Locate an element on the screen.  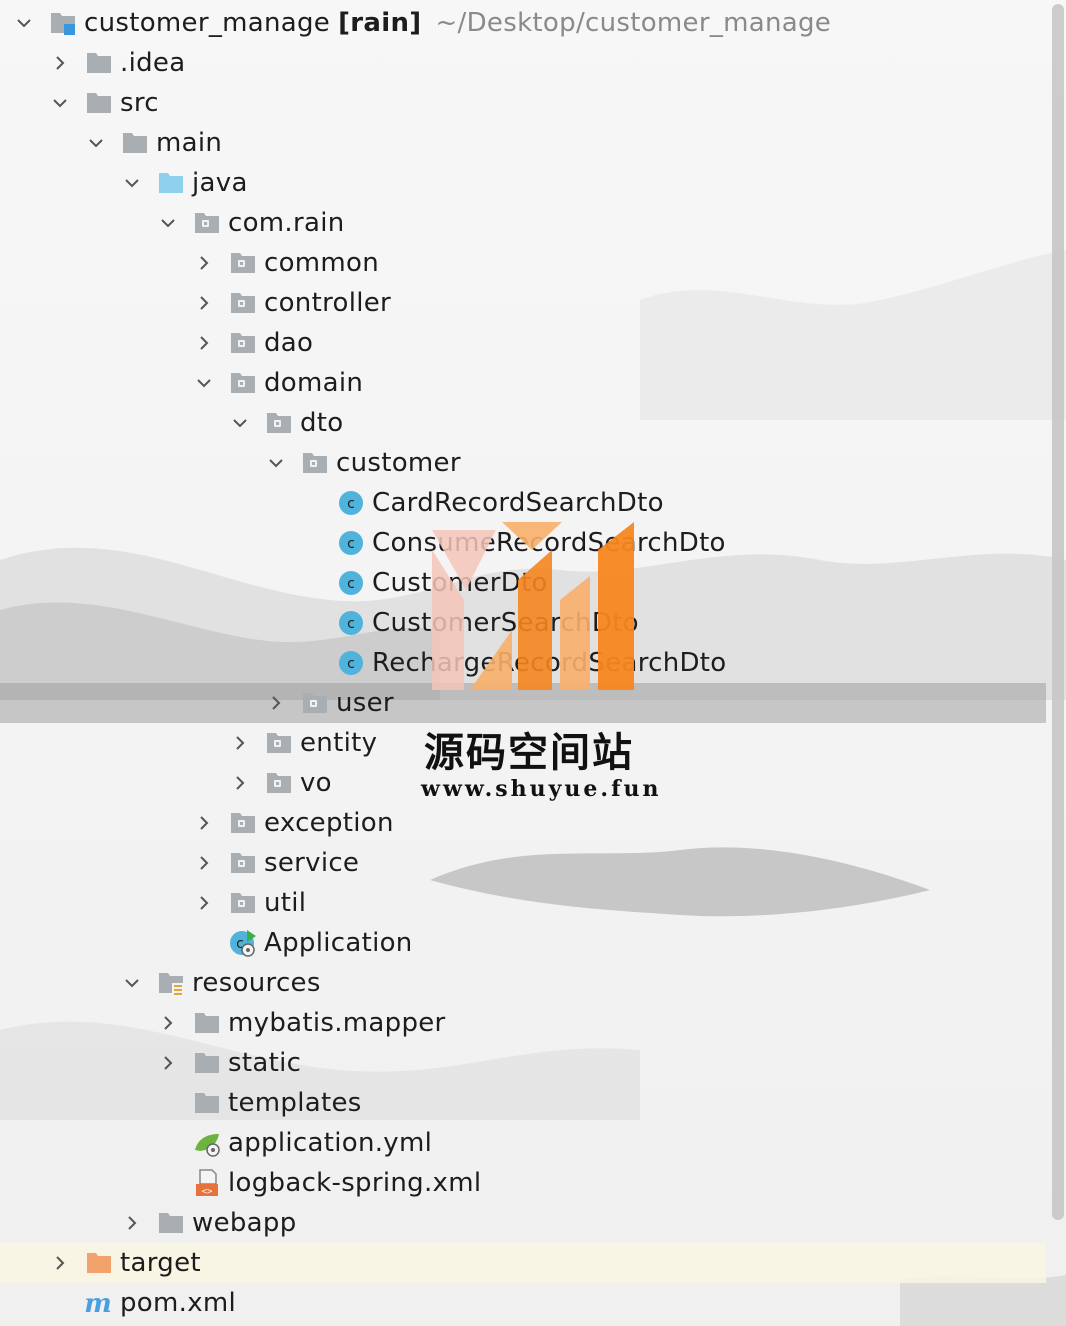
tree-item-customer: customer is located at coordinates (523, 463).